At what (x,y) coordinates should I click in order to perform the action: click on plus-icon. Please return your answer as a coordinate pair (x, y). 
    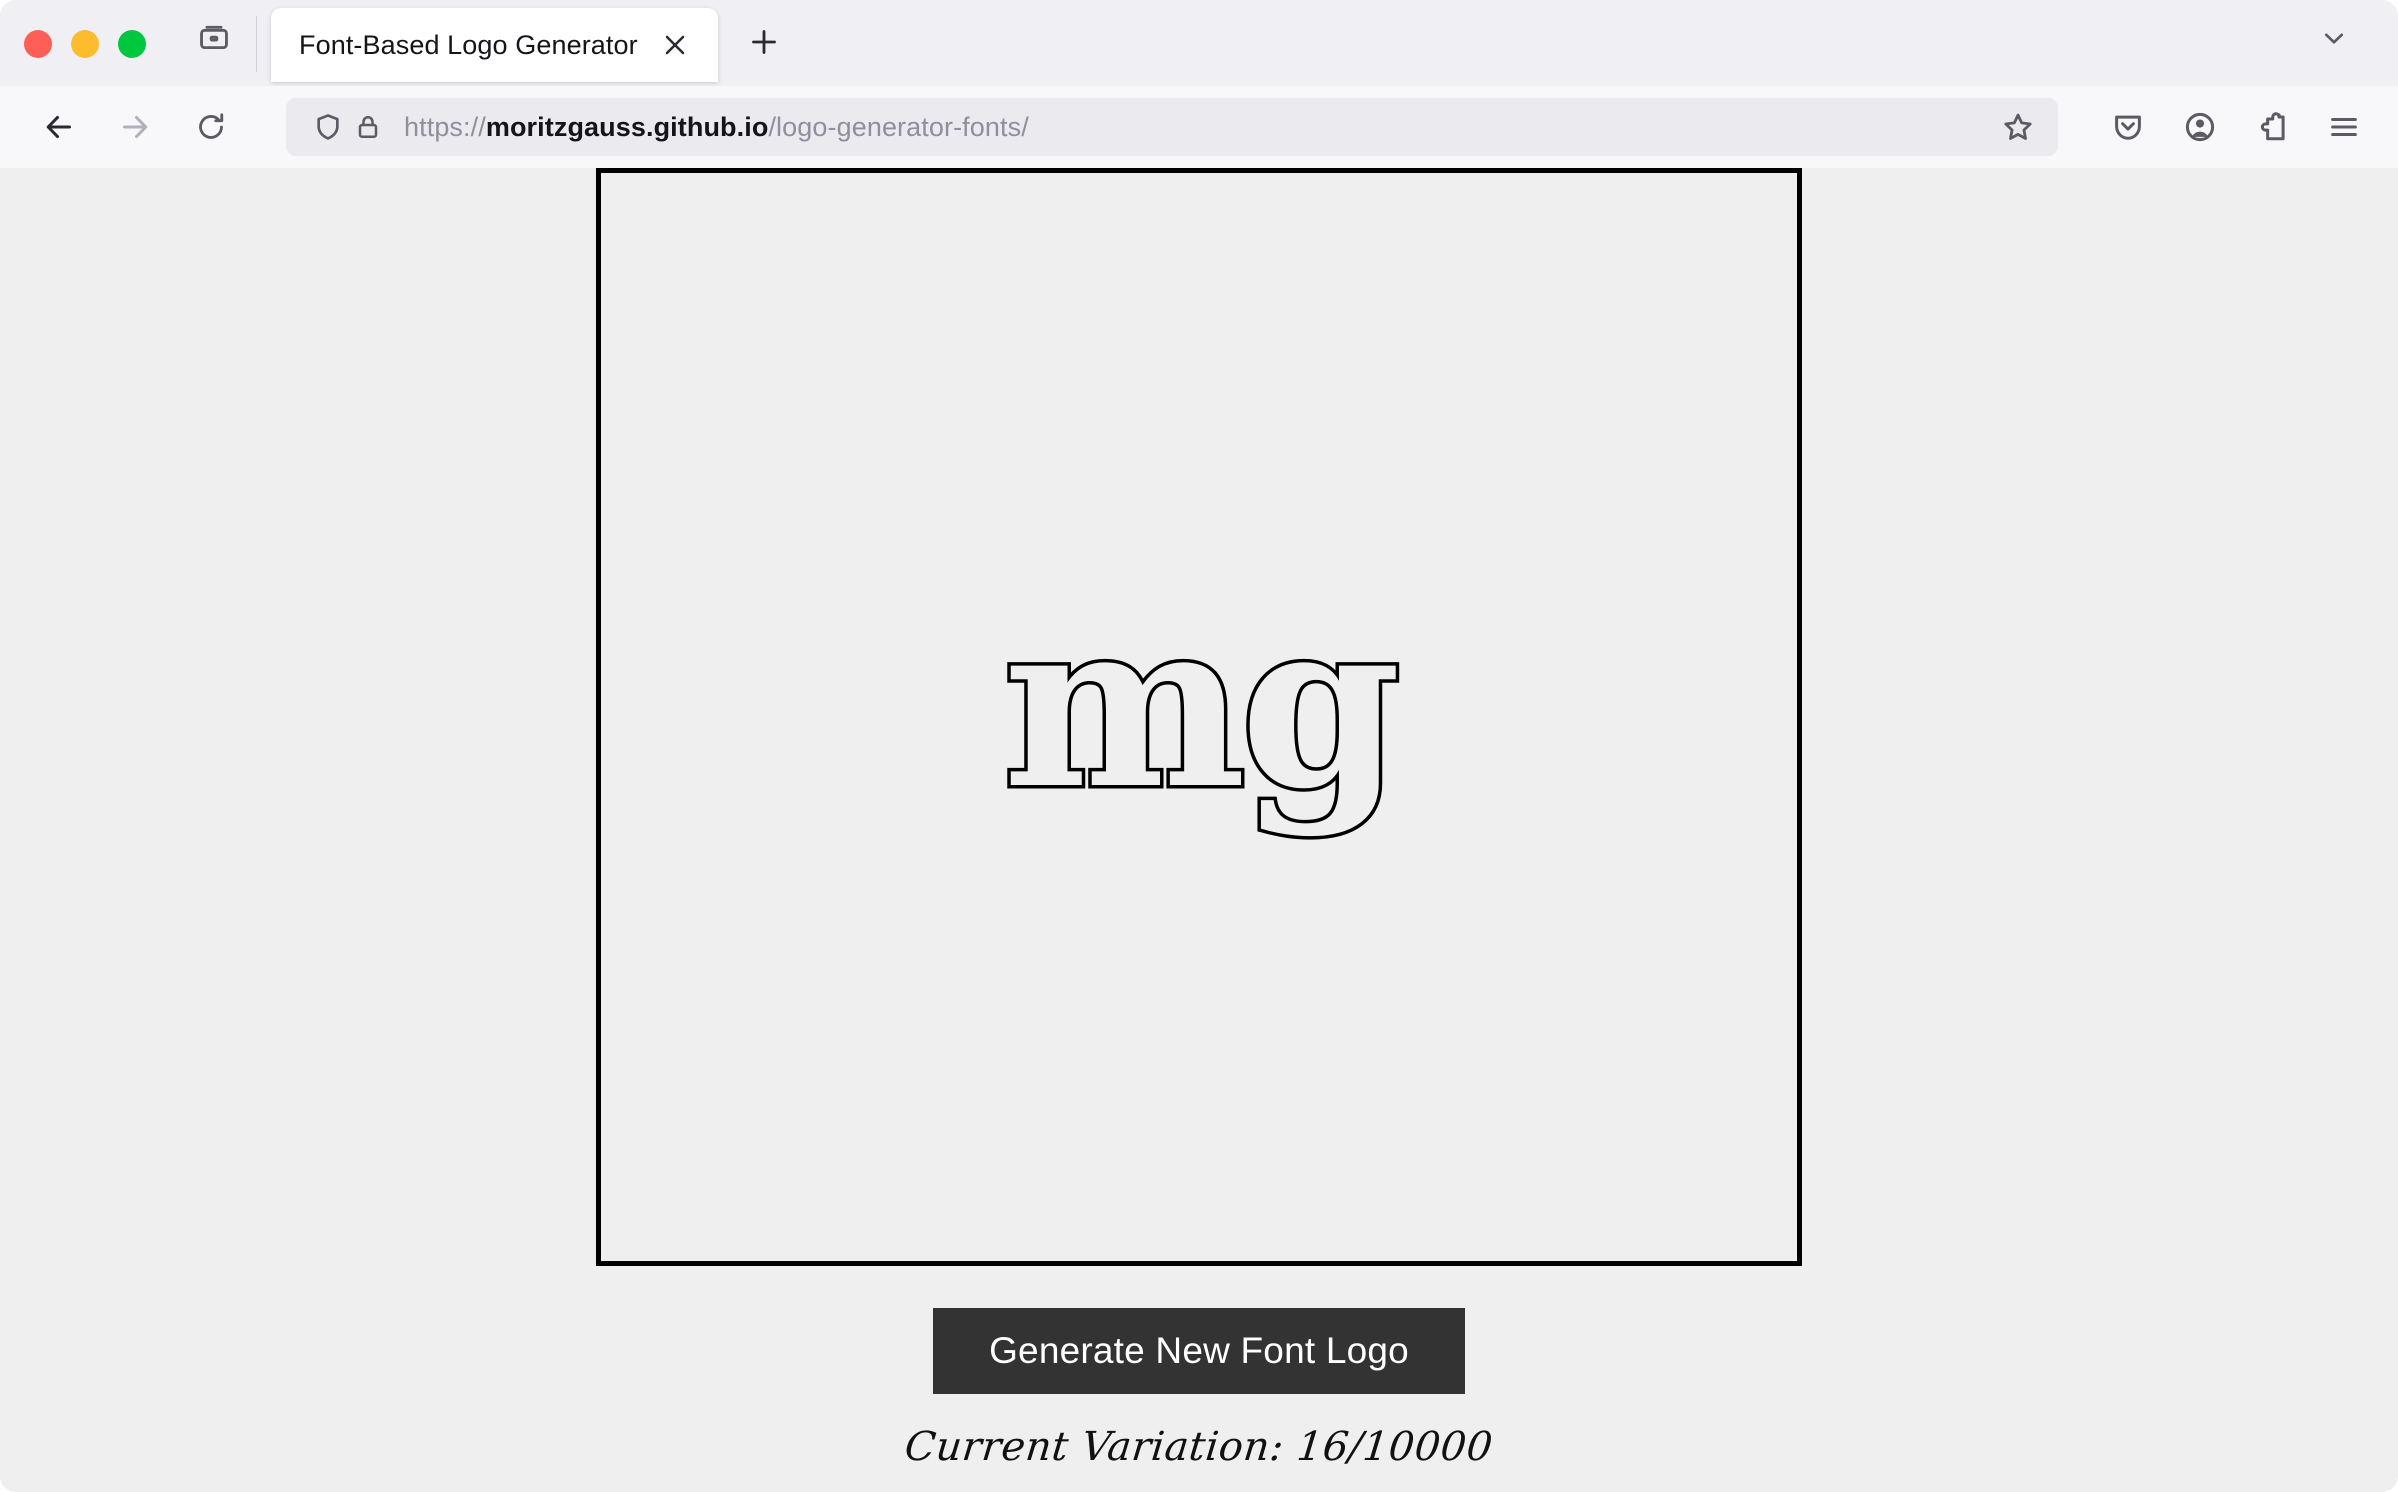
    Looking at the image, I should click on (764, 42).